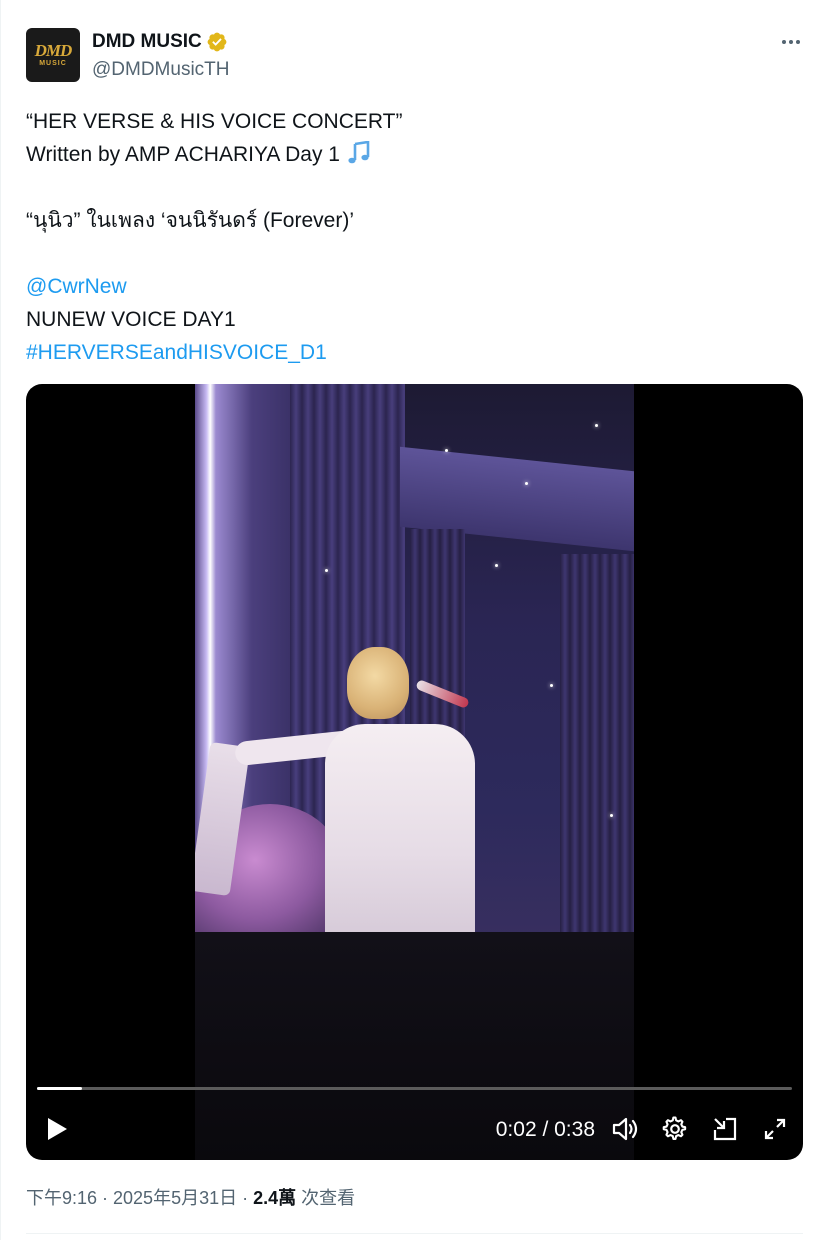 The height and width of the screenshot is (1240, 823). I want to click on video-progress-fill, so click(60, 1088).